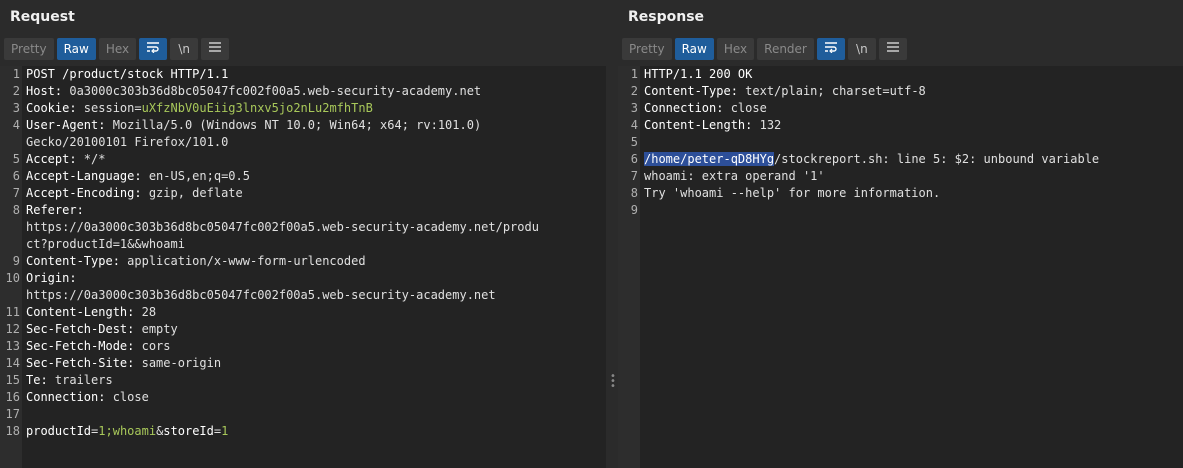 The image size is (1183, 468). I want to click on header-value: session=, so click(109, 108).